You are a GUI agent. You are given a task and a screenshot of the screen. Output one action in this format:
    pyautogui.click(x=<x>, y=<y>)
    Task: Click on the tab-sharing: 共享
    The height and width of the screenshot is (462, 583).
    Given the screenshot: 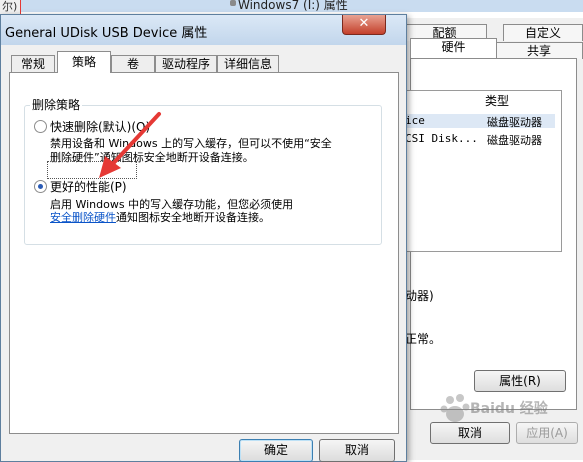 What is the action you would take?
    pyautogui.click(x=539, y=50)
    